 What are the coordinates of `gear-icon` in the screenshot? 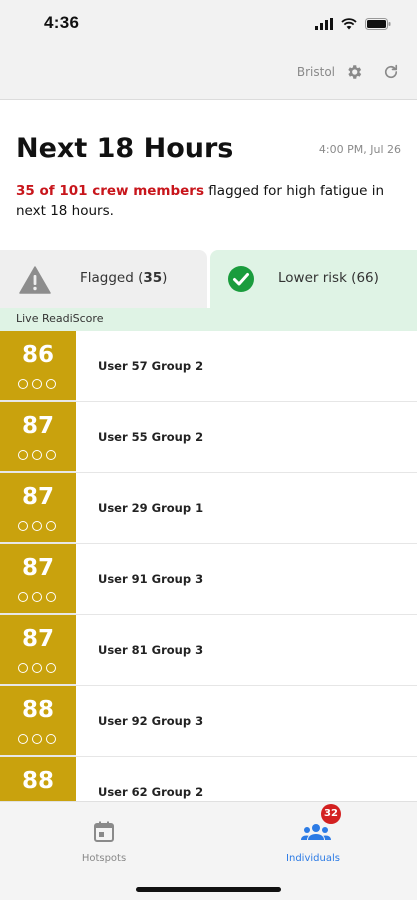 It's located at (354, 74).